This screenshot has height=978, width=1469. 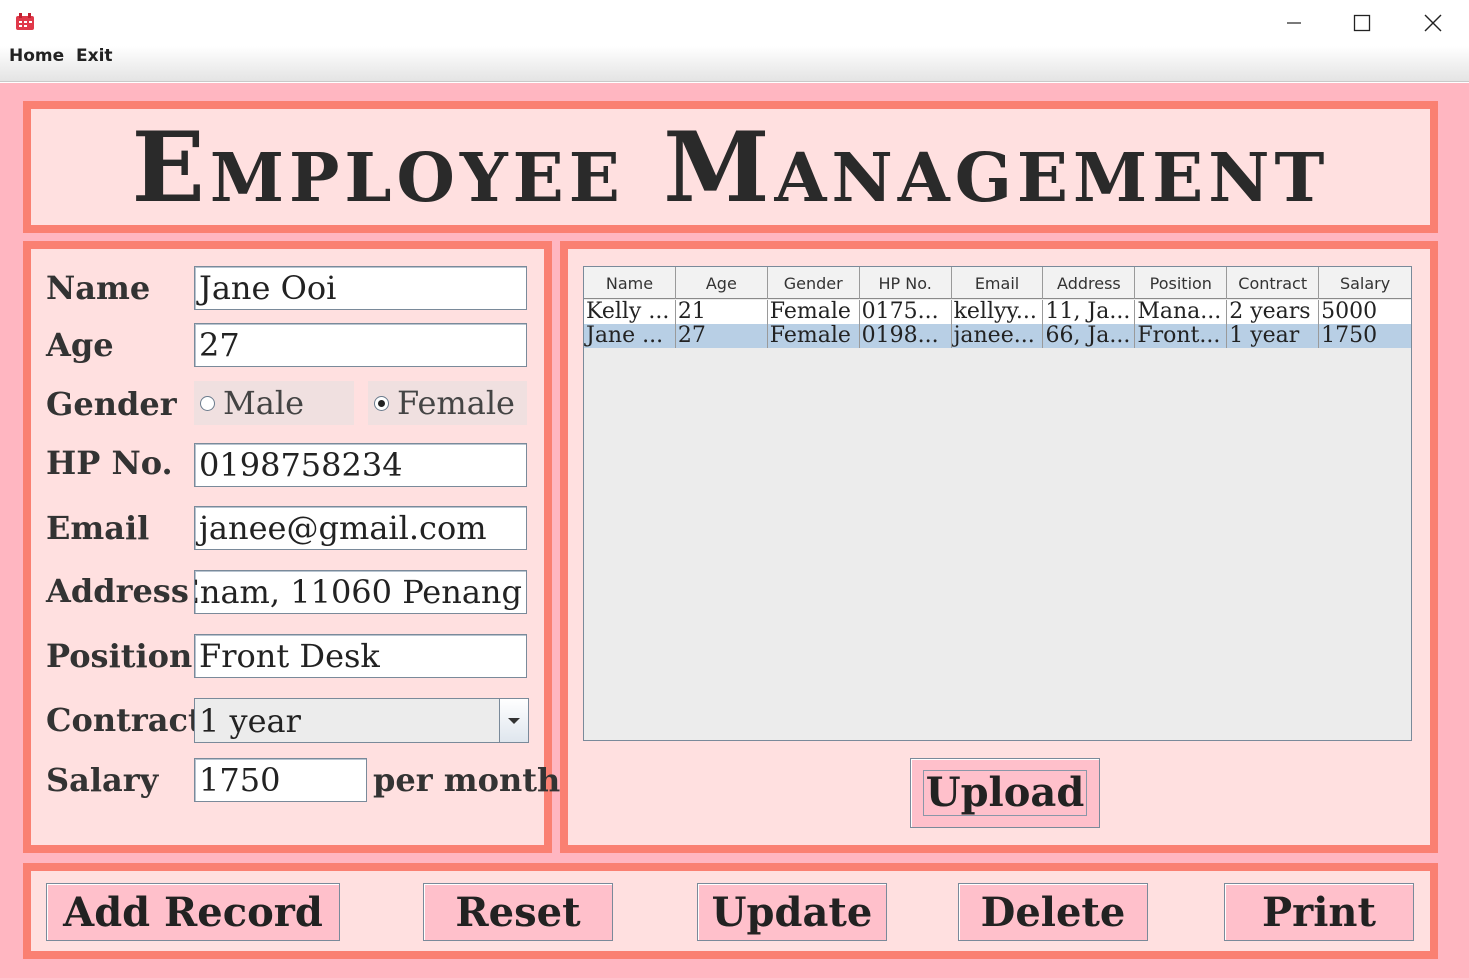 What do you see at coordinates (109, 463) in the screenshot?
I see `hp-label: HP No.` at bounding box center [109, 463].